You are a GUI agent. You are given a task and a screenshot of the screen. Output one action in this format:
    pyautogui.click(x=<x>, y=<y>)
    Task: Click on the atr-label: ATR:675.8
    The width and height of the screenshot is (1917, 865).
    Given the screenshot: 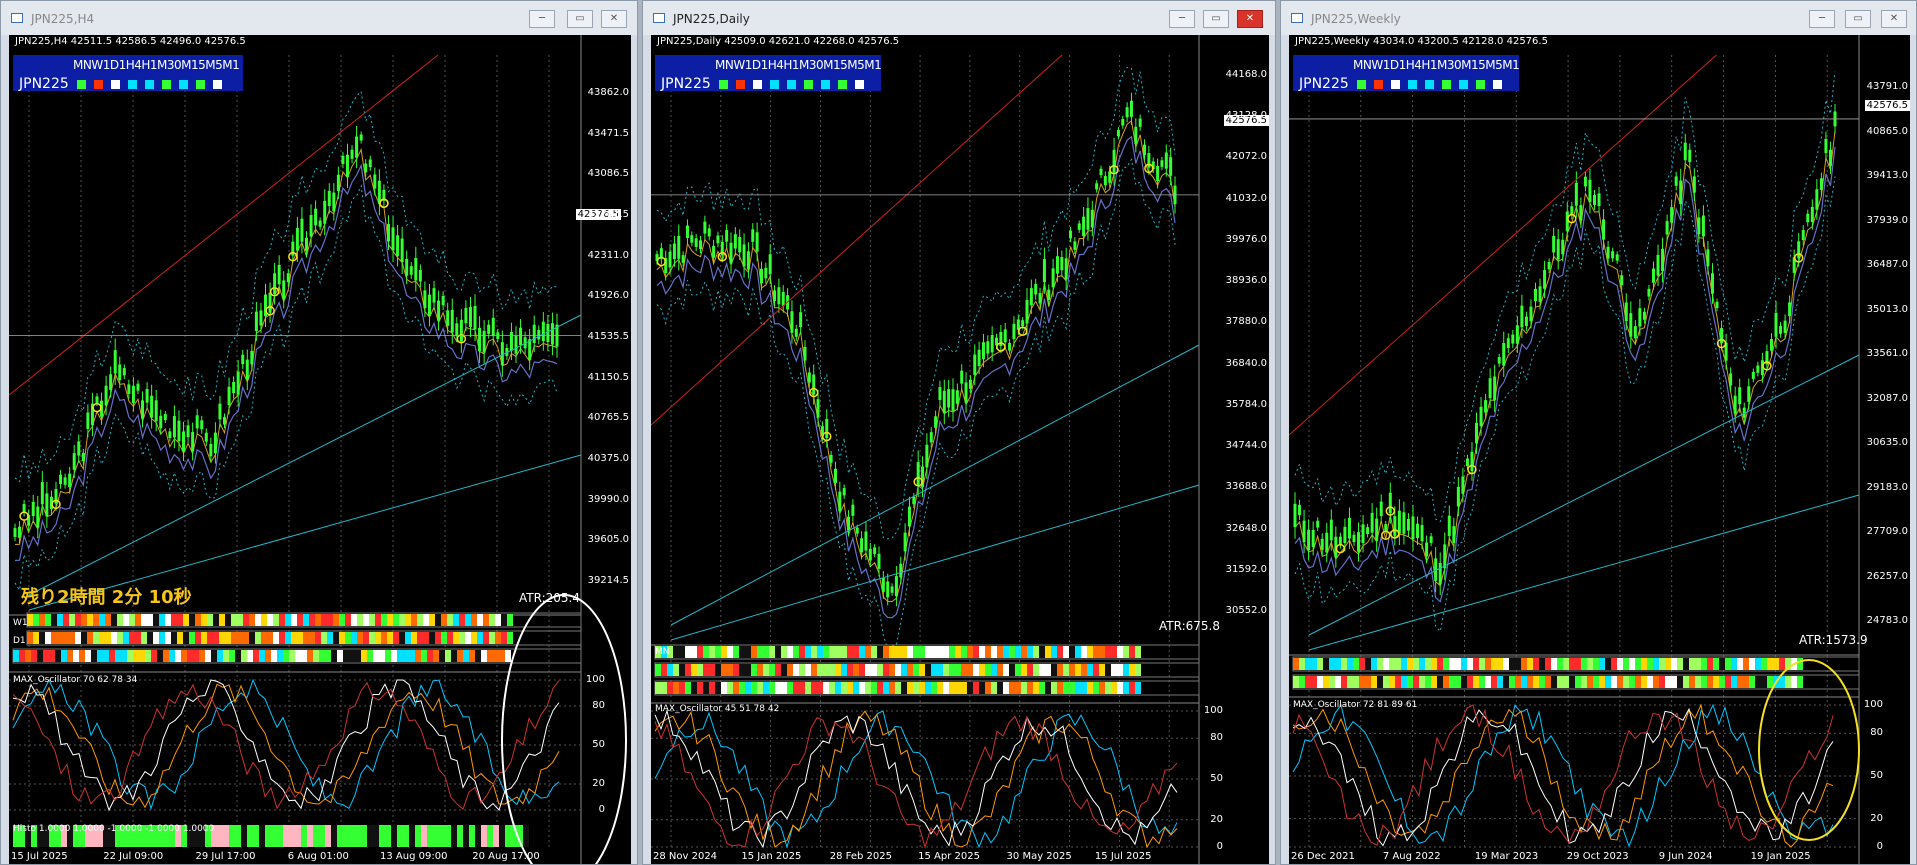 What is the action you would take?
    pyautogui.click(x=1189, y=626)
    